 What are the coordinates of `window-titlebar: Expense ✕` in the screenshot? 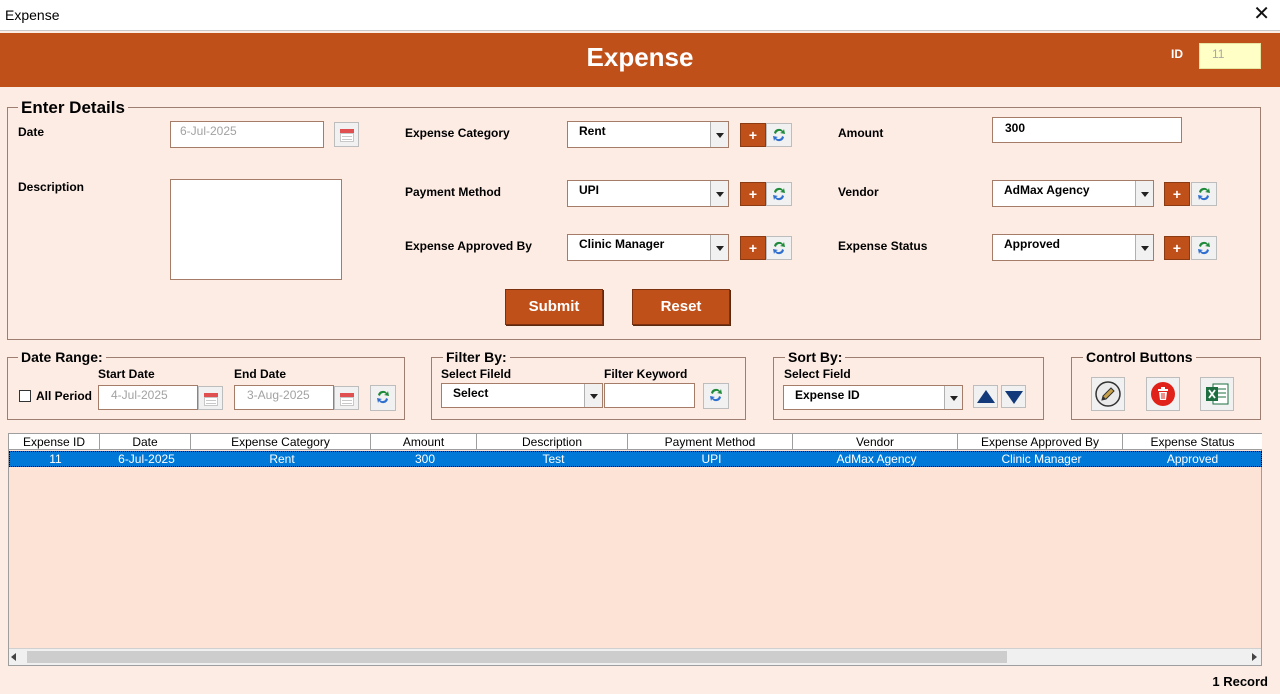 It's located at (640, 15).